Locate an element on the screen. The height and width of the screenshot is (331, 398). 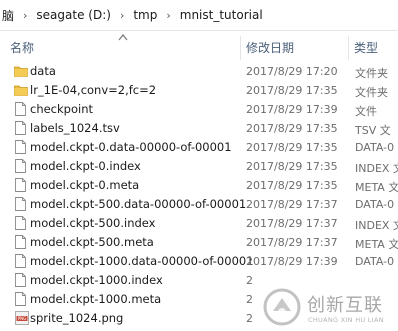
watermark-logo-icon is located at coordinates (282, 307).